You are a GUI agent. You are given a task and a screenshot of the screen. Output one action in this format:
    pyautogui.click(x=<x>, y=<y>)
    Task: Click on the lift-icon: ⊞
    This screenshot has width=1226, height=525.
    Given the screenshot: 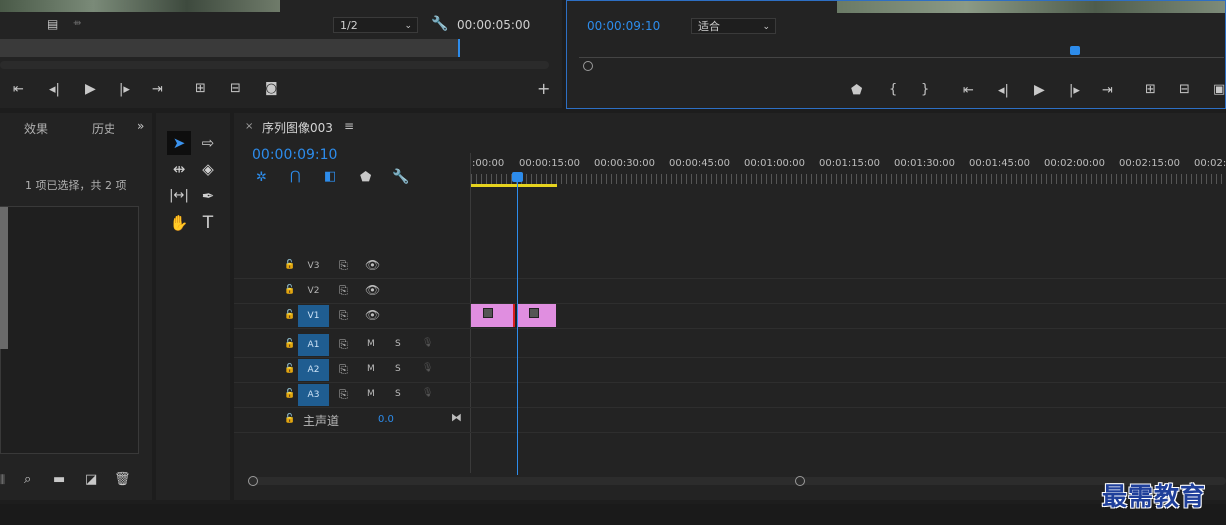 What is the action you would take?
    pyautogui.click(x=1150, y=89)
    